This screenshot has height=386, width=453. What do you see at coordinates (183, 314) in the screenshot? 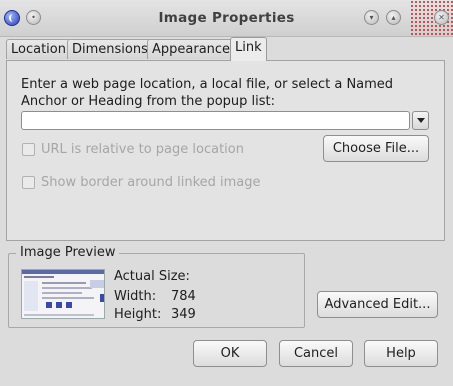
I see `height-value: 349` at bounding box center [183, 314].